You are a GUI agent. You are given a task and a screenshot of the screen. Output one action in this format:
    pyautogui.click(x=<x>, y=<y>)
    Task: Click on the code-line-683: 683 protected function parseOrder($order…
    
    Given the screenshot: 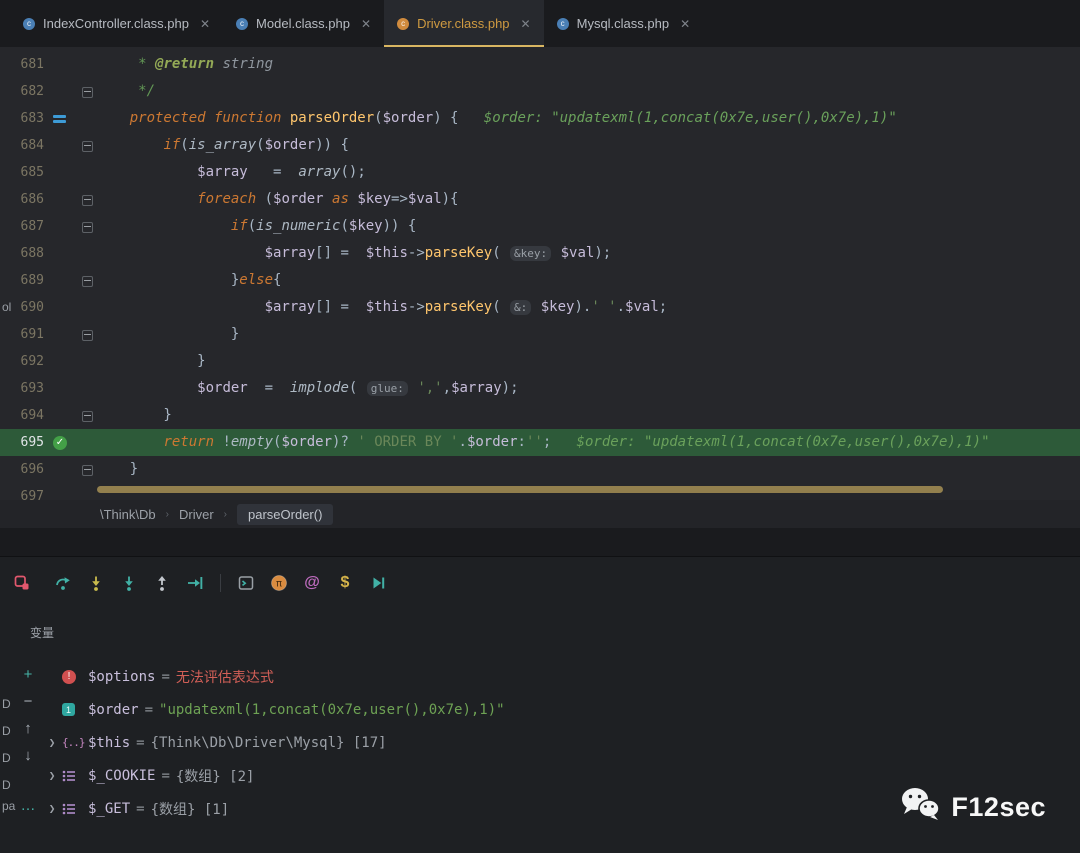 What is the action you would take?
    pyautogui.click(x=540, y=118)
    